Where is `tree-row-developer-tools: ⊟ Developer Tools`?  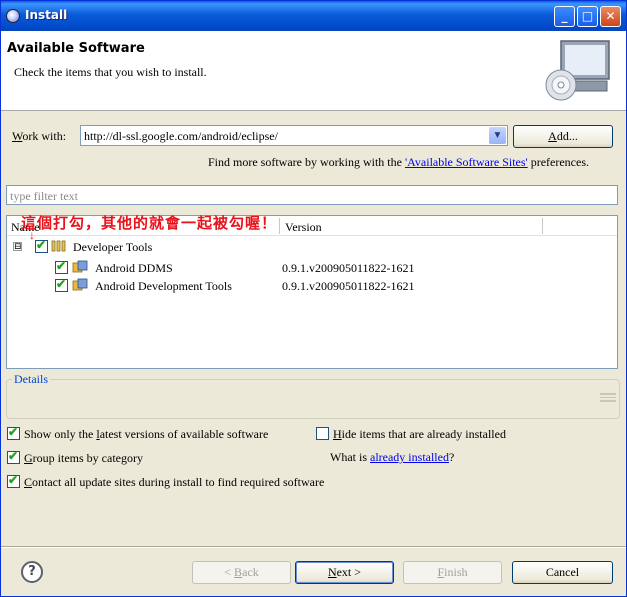
tree-row-developer-tools: ⊟ Developer Tools is located at coordinates (312, 247).